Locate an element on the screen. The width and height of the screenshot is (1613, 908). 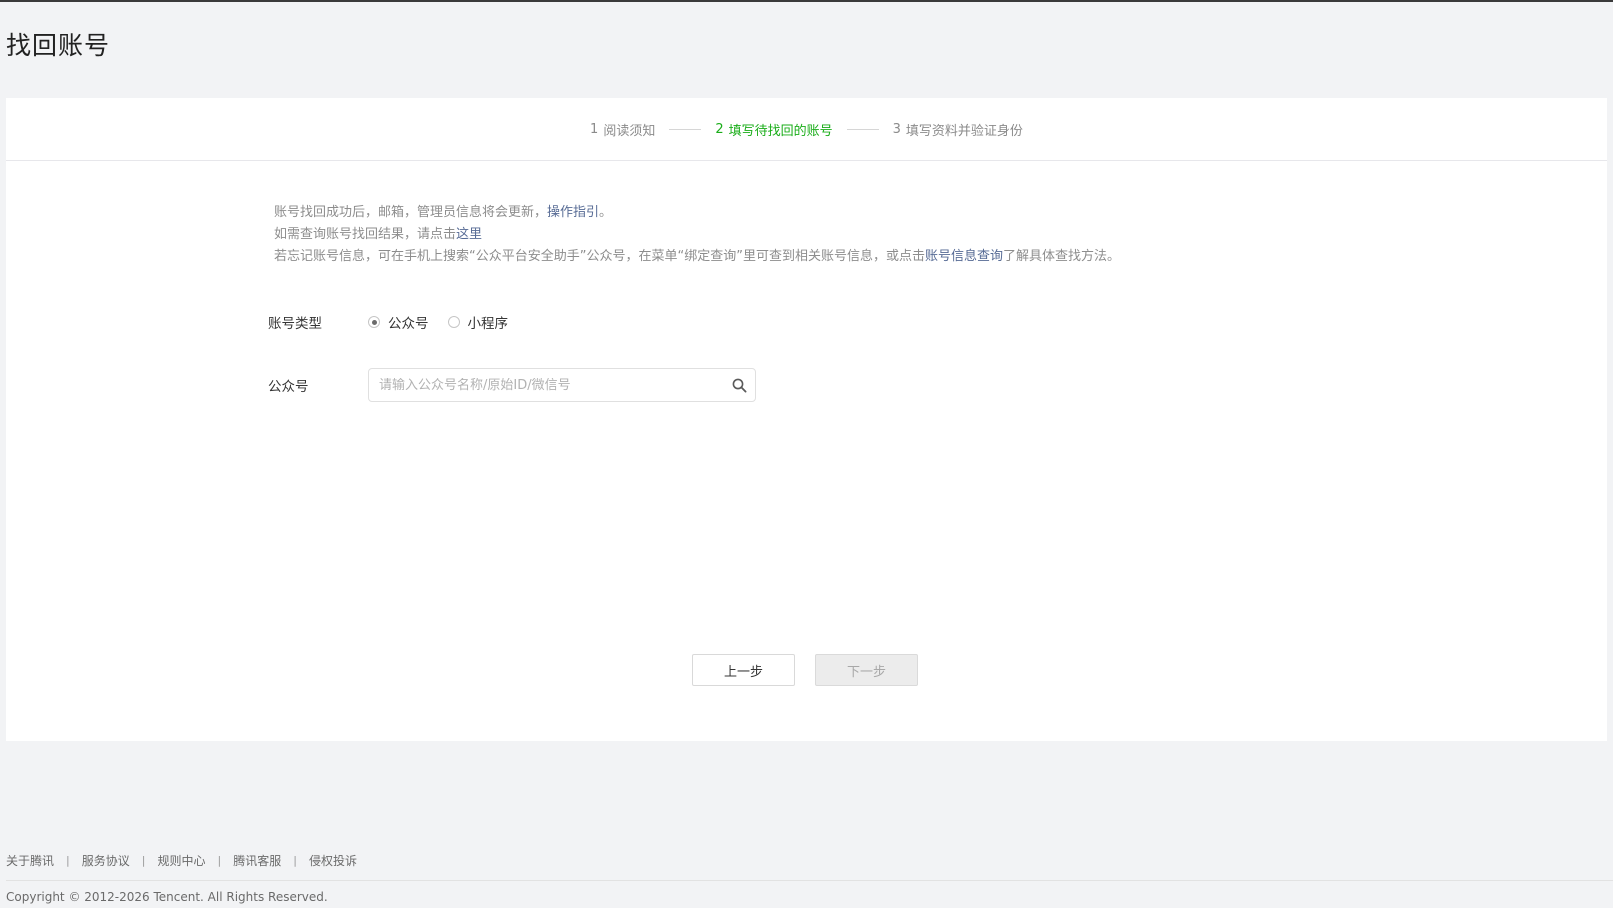
footer-link-about: 关于腾讯 is located at coordinates (30, 860).